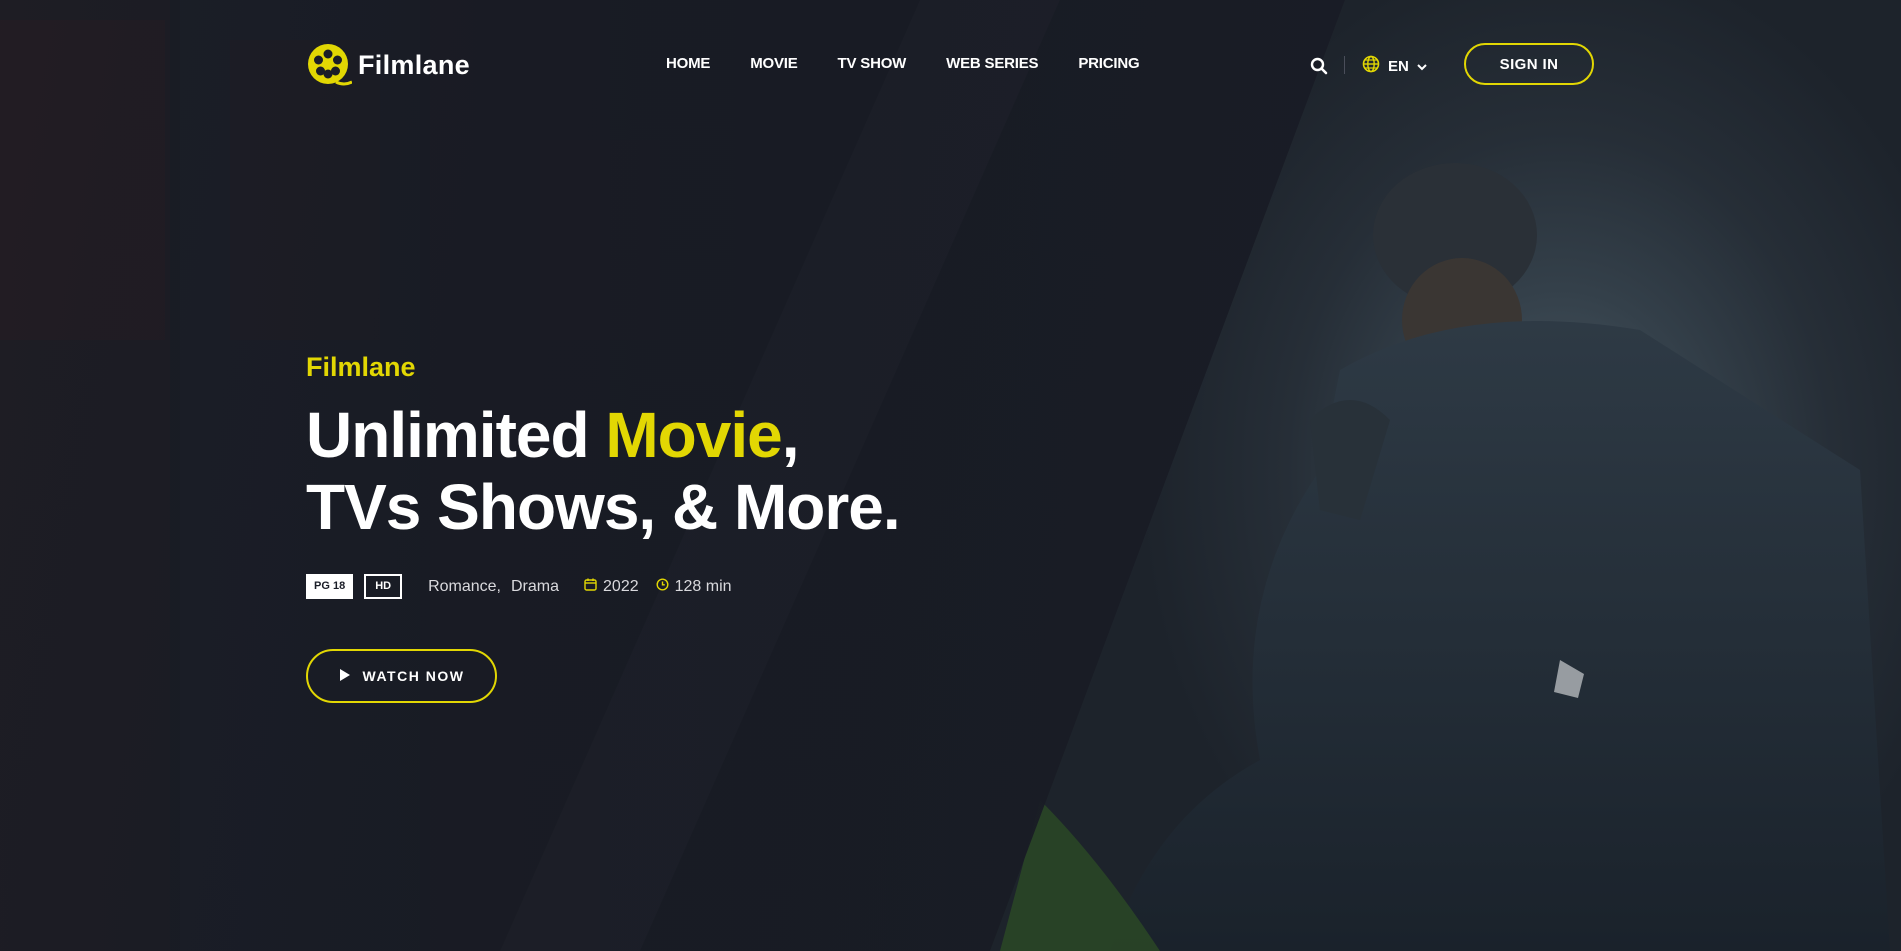 The width and height of the screenshot is (1901, 951). What do you see at coordinates (790, 435) in the screenshot?
I see `hero-title-comma: ,` at bounding box center [790, 435].